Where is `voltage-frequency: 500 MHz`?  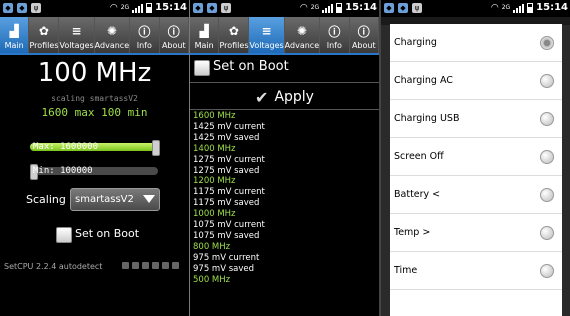
voltage-frequency: 500 MHz is located at coordinates (212, 279).